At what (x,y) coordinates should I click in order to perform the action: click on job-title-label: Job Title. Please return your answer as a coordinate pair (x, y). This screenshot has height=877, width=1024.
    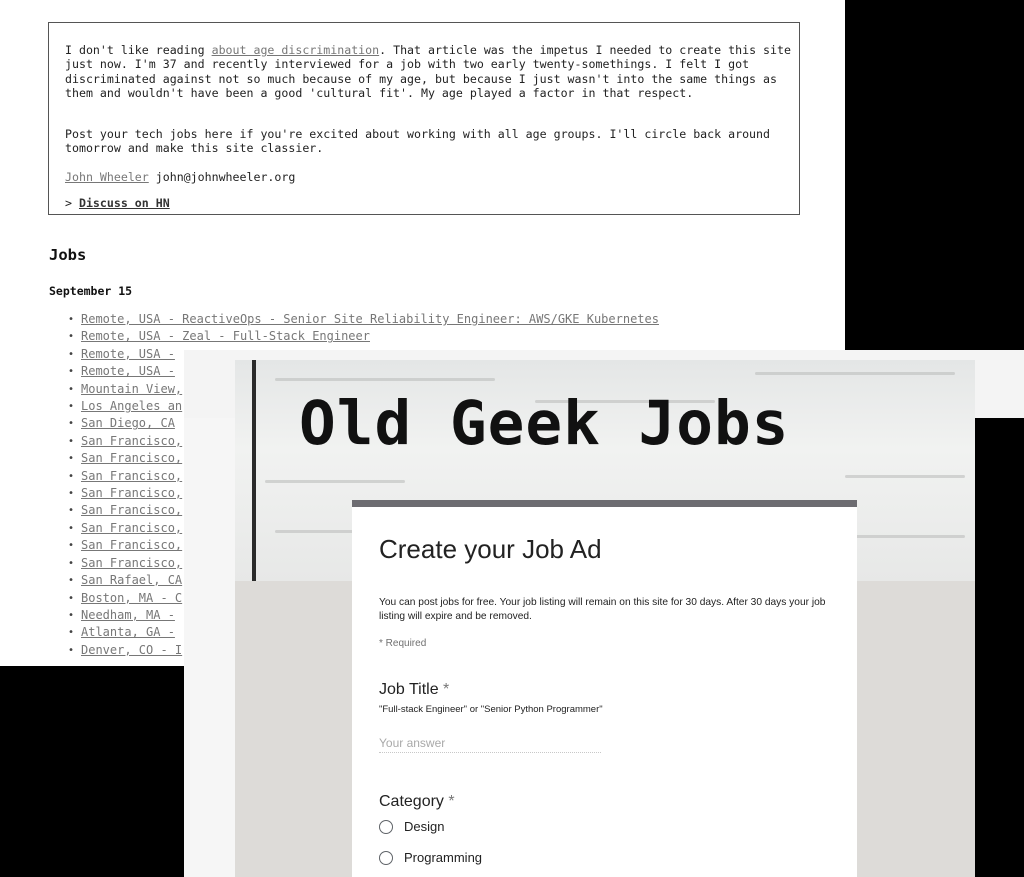
    Looking at the image, I should click on (409, 689).